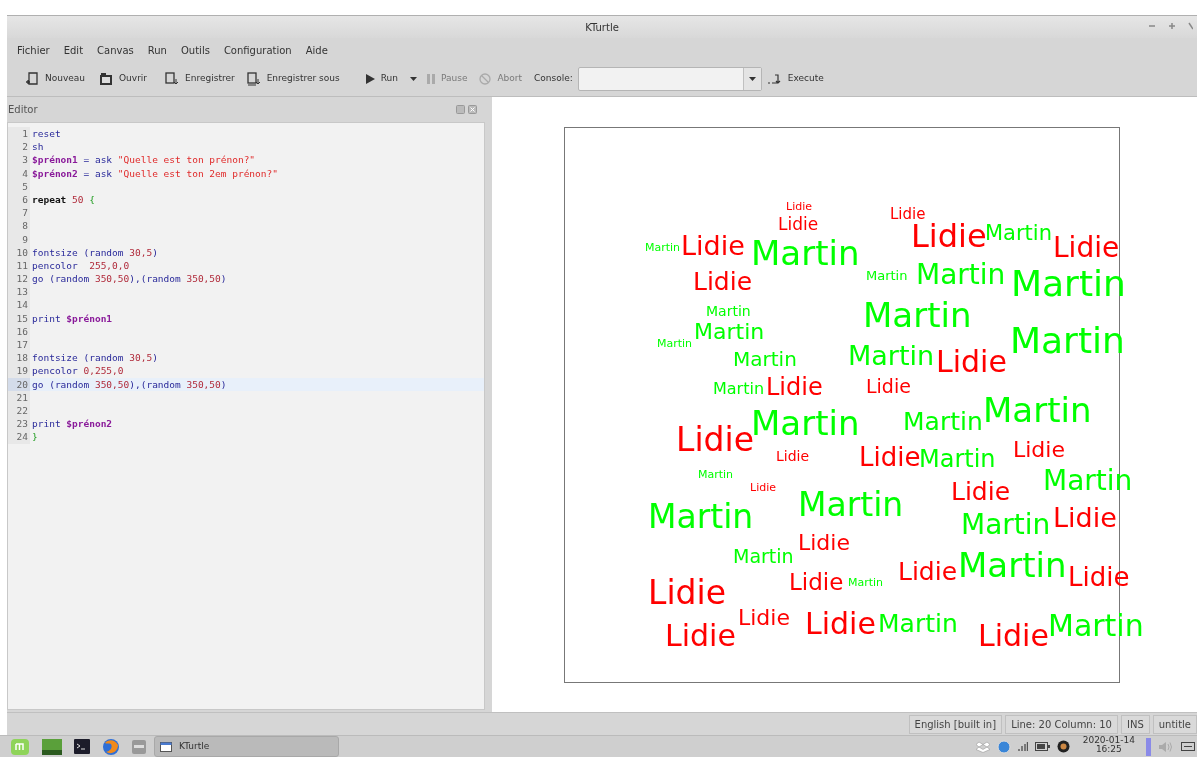  What do you see at coordinates (157, 50) in the screenshot?
I see `menu-item: Run` at bounding box center [157, 50].